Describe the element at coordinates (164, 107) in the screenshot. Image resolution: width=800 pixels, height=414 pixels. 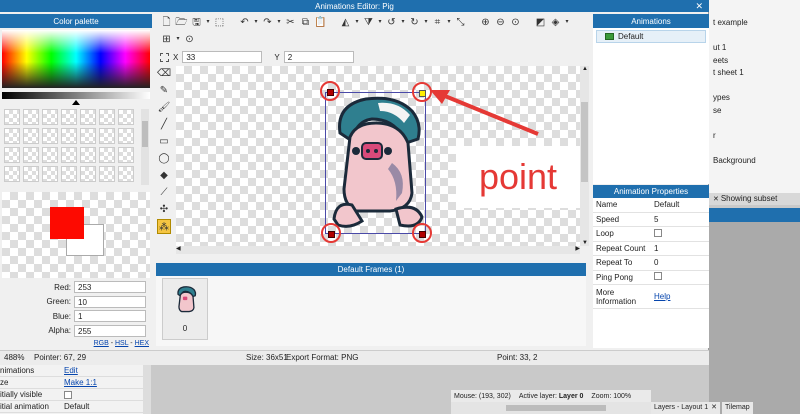
I see `brush-icon: 🖌` at that location.